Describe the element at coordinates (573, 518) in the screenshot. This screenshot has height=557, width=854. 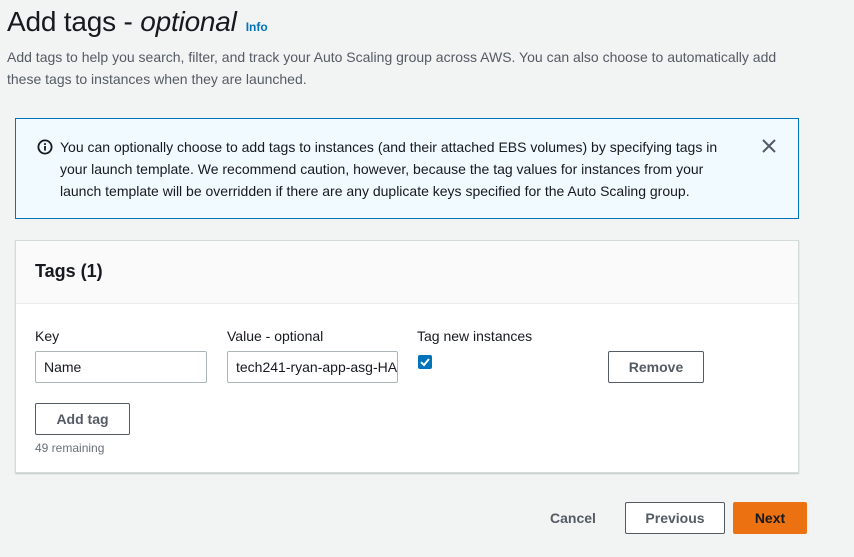
I see `cancel-button: Cancel` at that location.